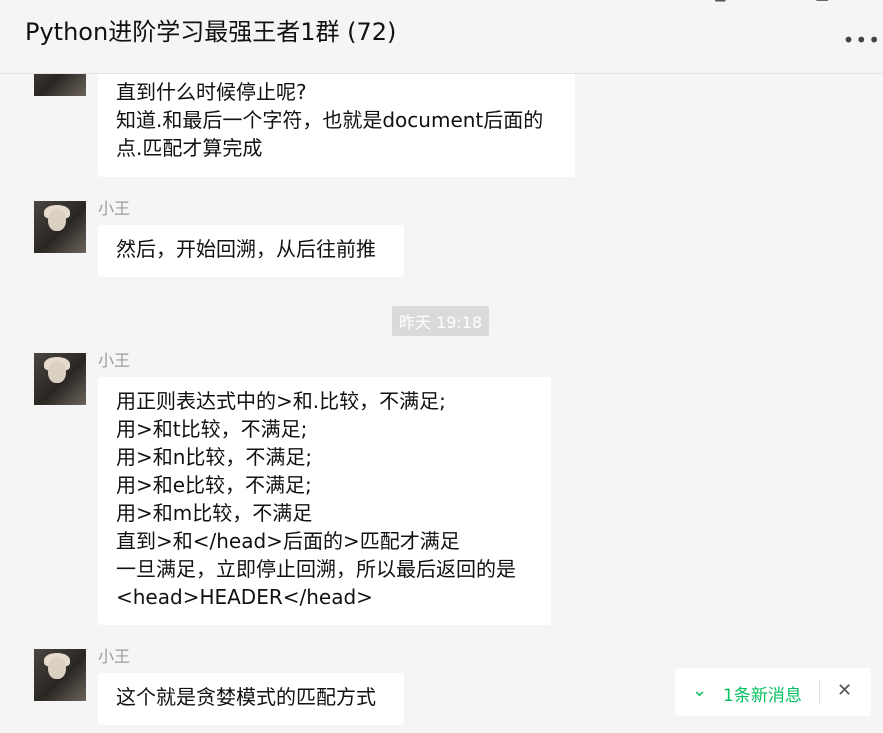 This screenshot has height=733, width=883. I want to click on new-message-text: 1条新消息, so click(762, 693).